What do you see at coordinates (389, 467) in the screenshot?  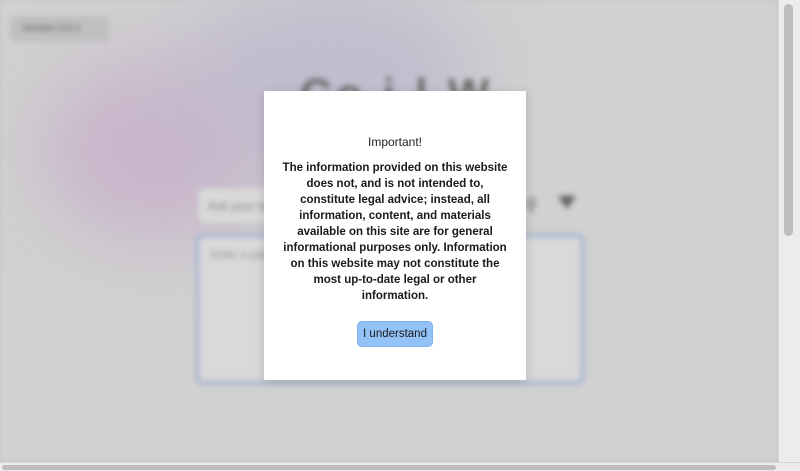 I see `horizontal-scrollbar-thumb` at bounding box center [389, 467].